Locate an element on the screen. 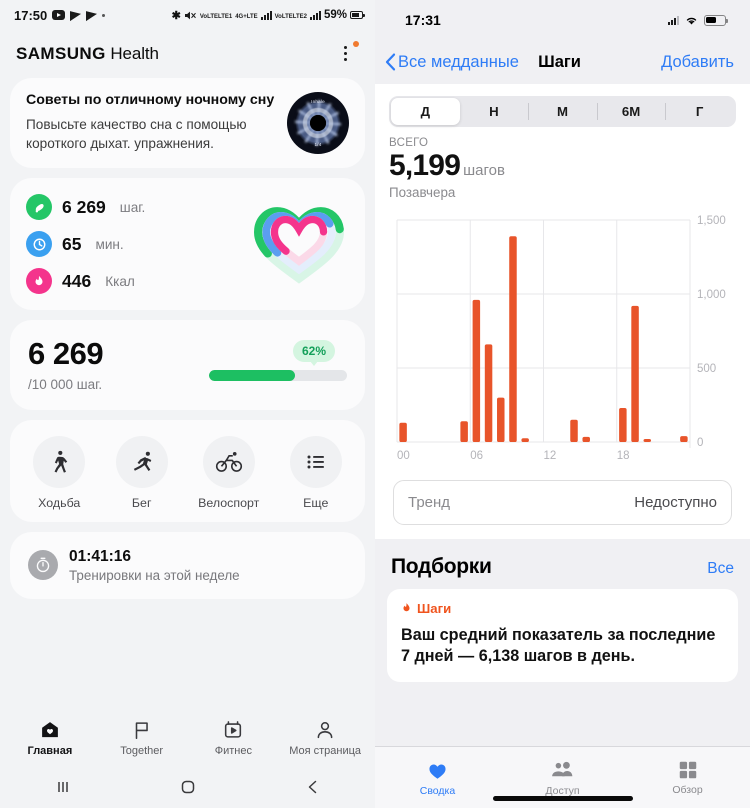 The height and width of the screenshot is (808, 750). workout-subtitle: Тренировки на этой неделе is located at coordinates (154, 575).